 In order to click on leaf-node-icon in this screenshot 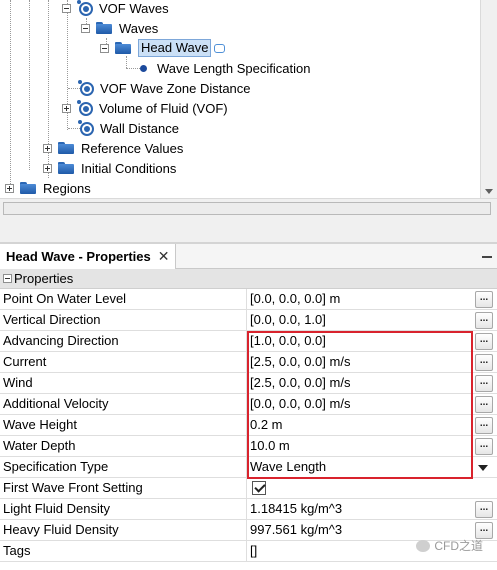, I will do `click(143, 68)`.